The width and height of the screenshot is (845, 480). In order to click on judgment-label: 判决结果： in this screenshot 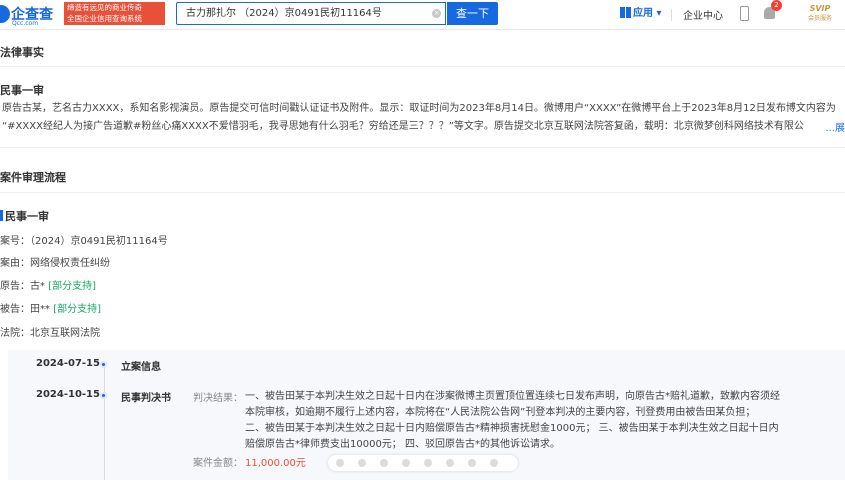, I will do `click(218, 398)`.